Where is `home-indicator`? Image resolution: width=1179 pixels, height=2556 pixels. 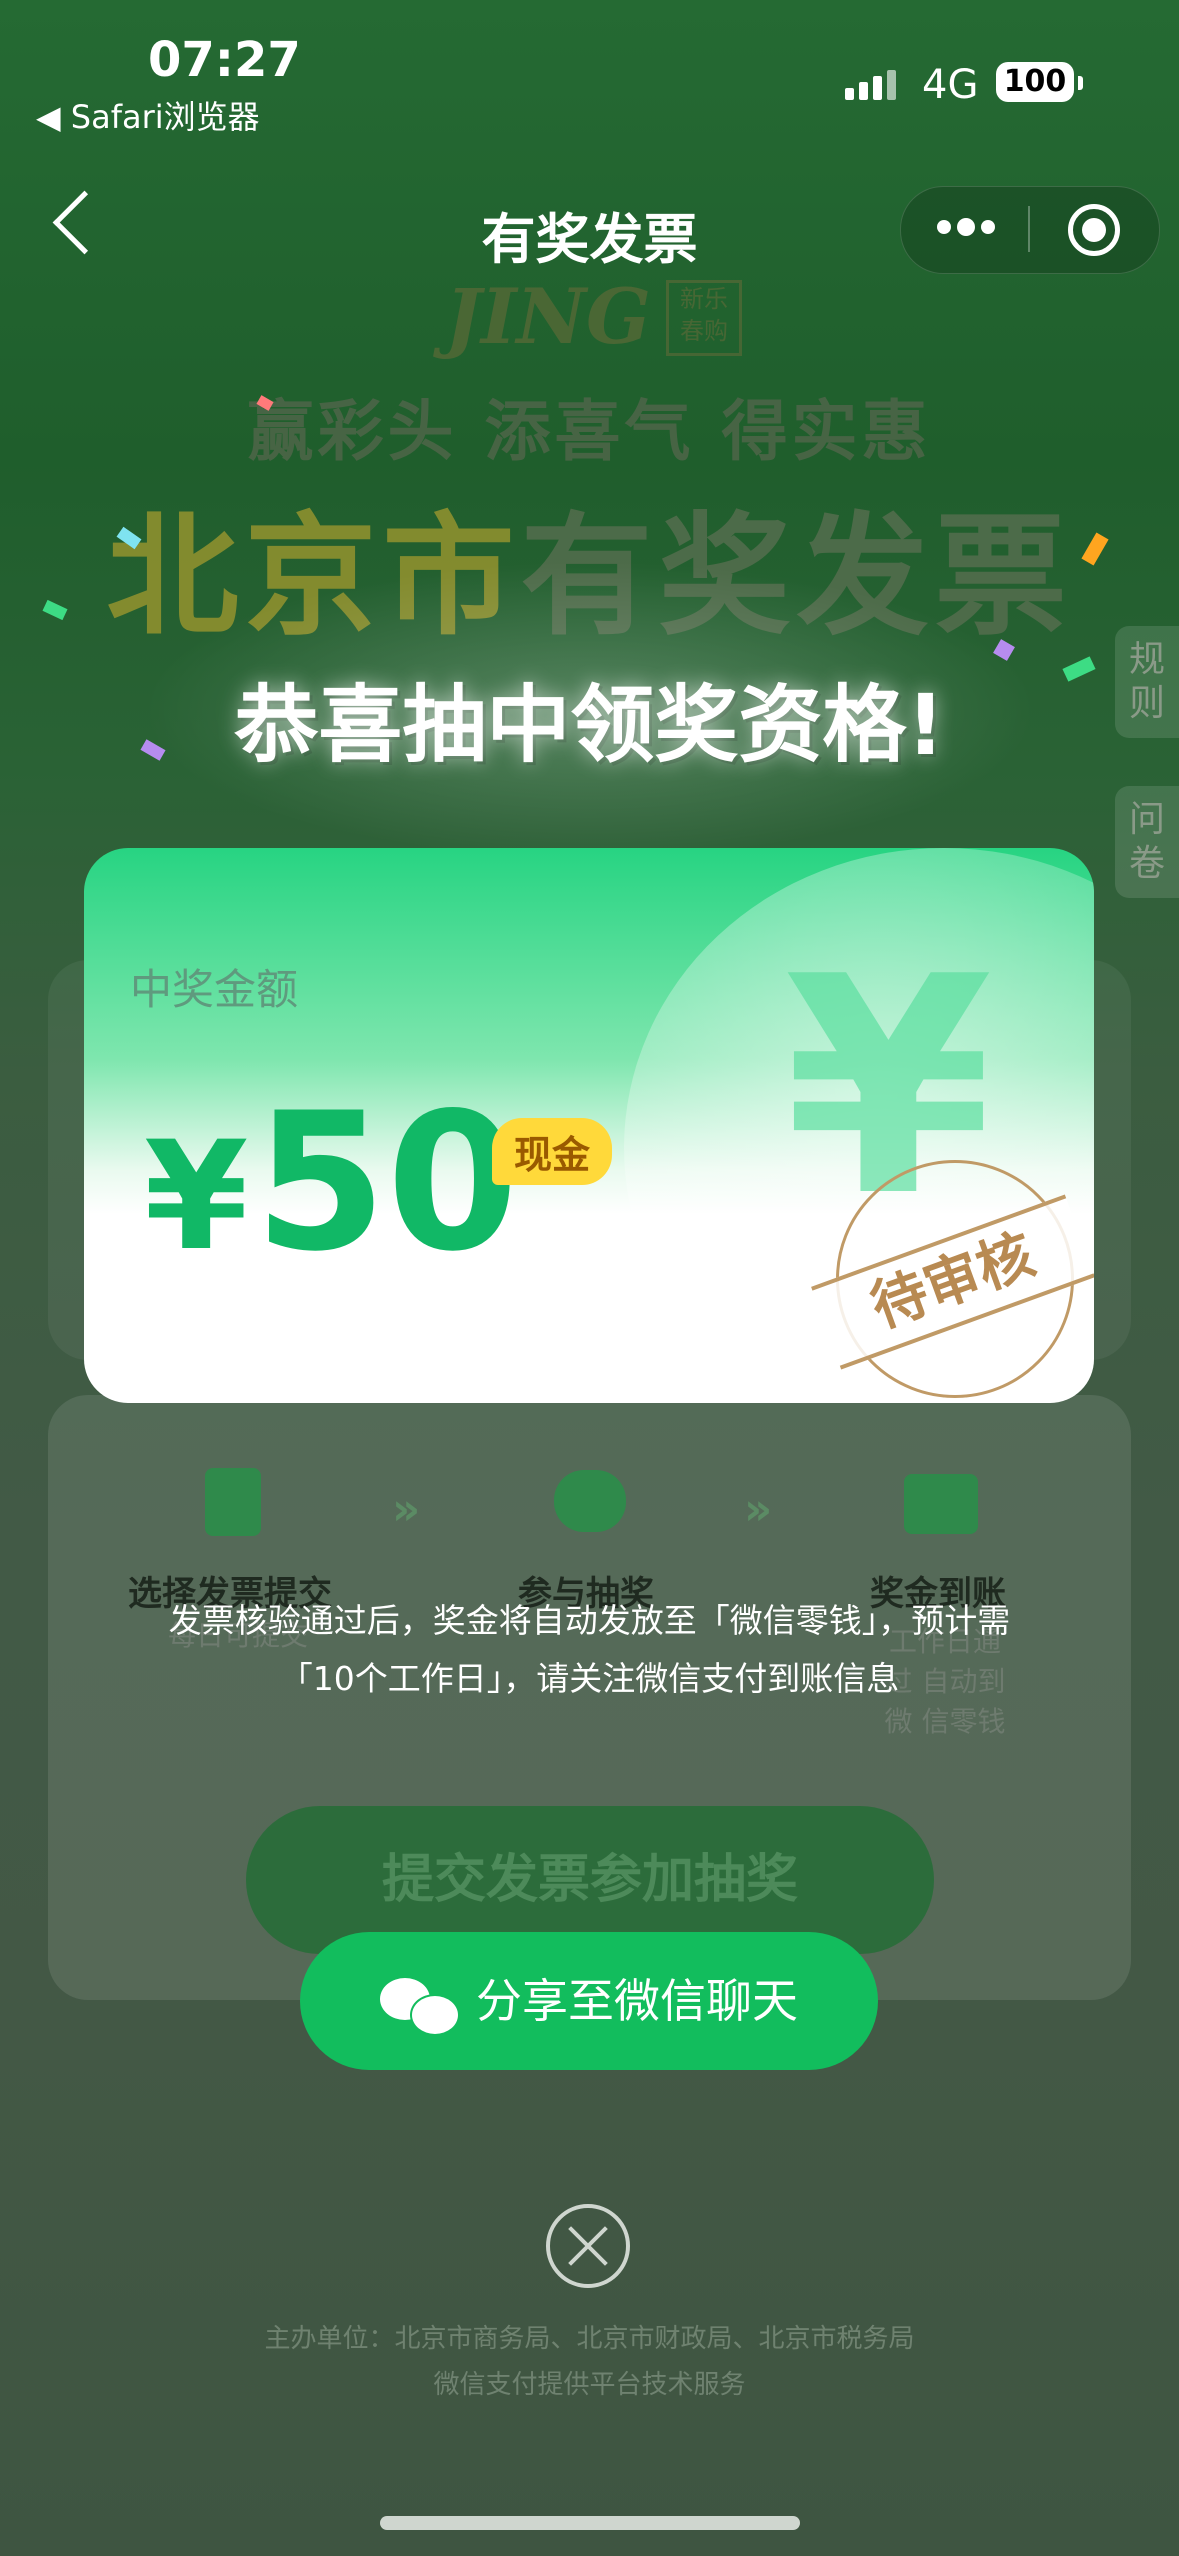
home-indicator is located at coordinates (590, 2523).